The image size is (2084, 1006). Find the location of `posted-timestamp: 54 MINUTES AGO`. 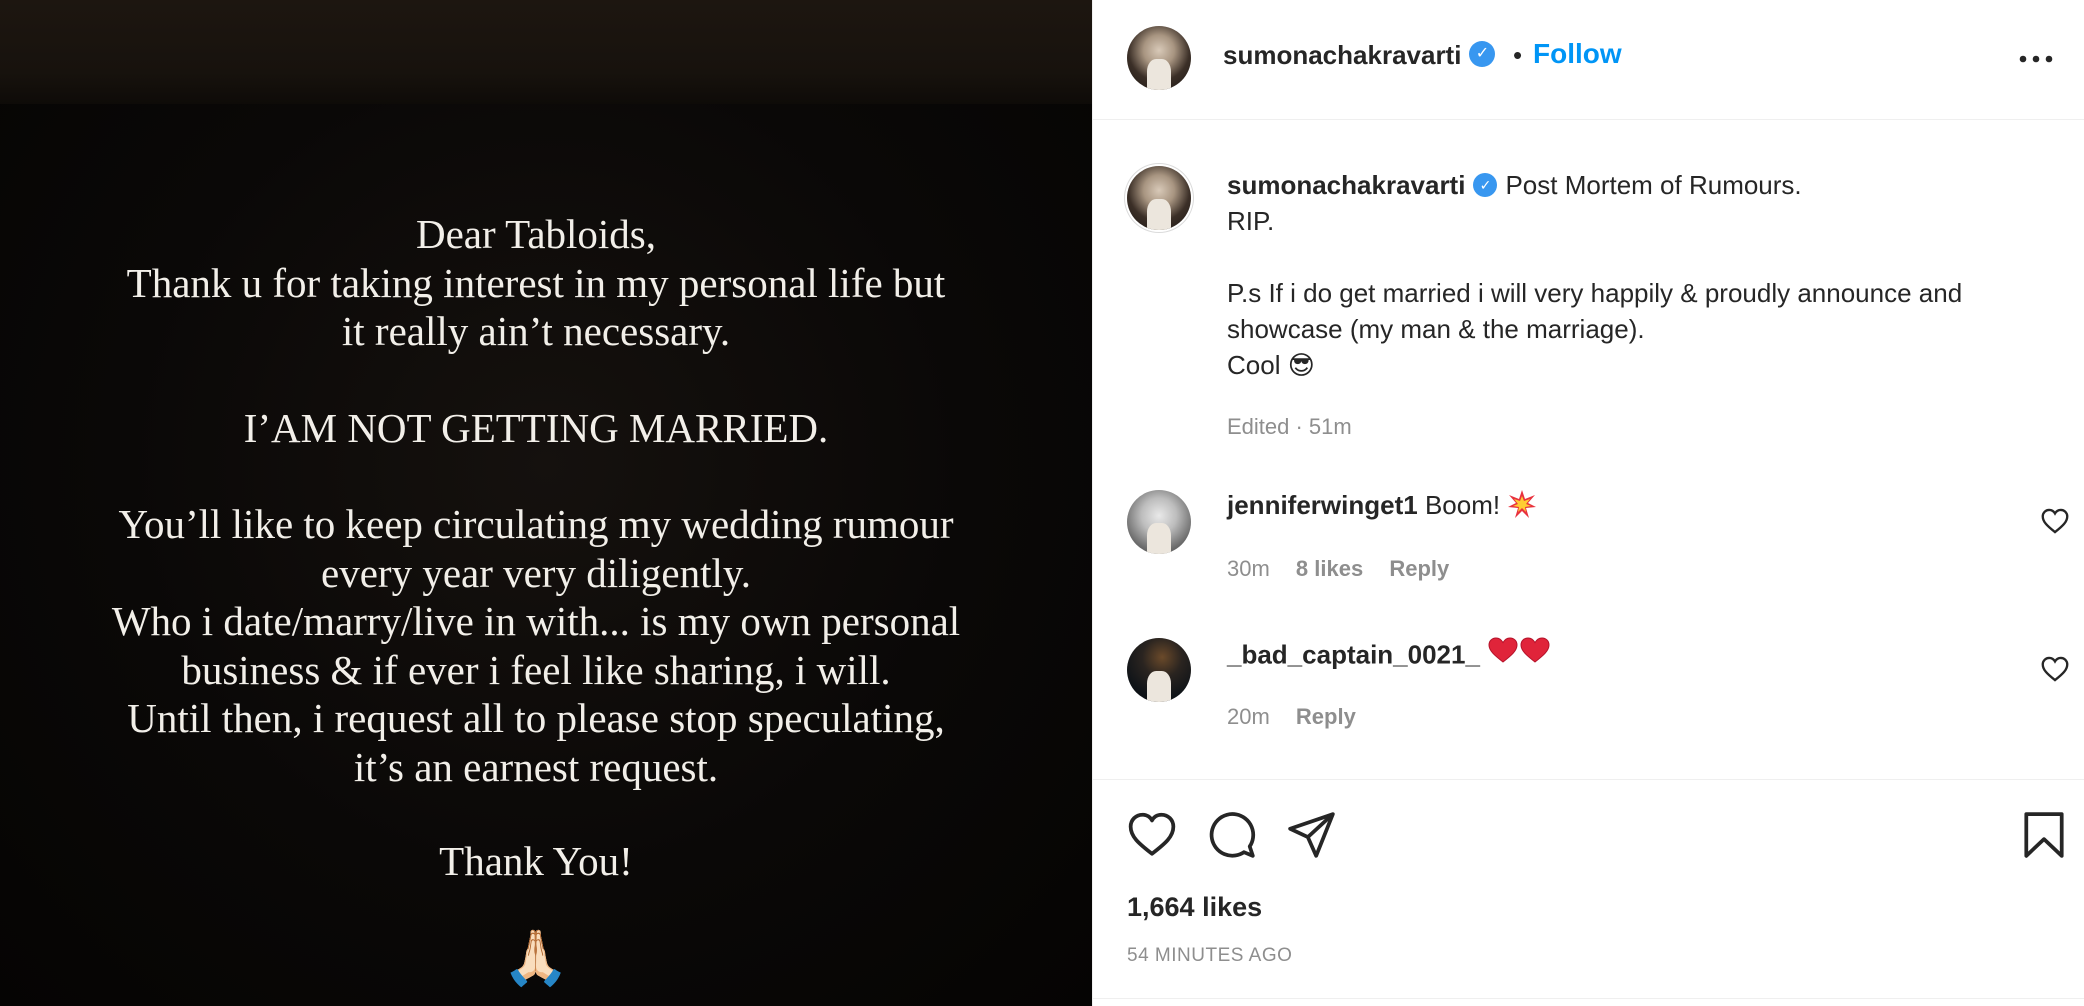

posted-timestamp: 54 MINUTES AGO is located at coordinates (1209, 956).